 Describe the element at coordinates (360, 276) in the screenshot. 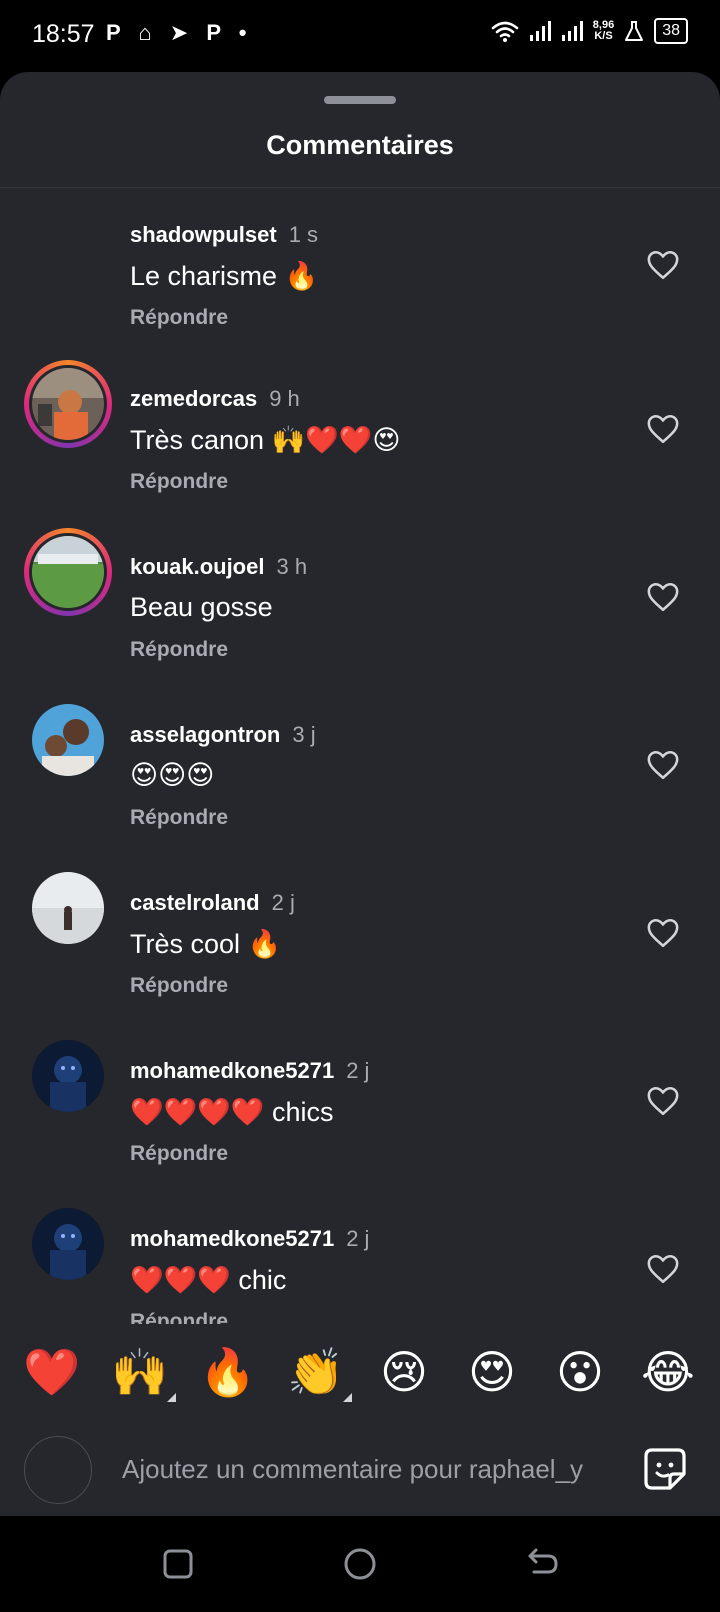

I see `comment-item: shadowpulset 1 s Le charisme 🔥 Répondre` at that location.